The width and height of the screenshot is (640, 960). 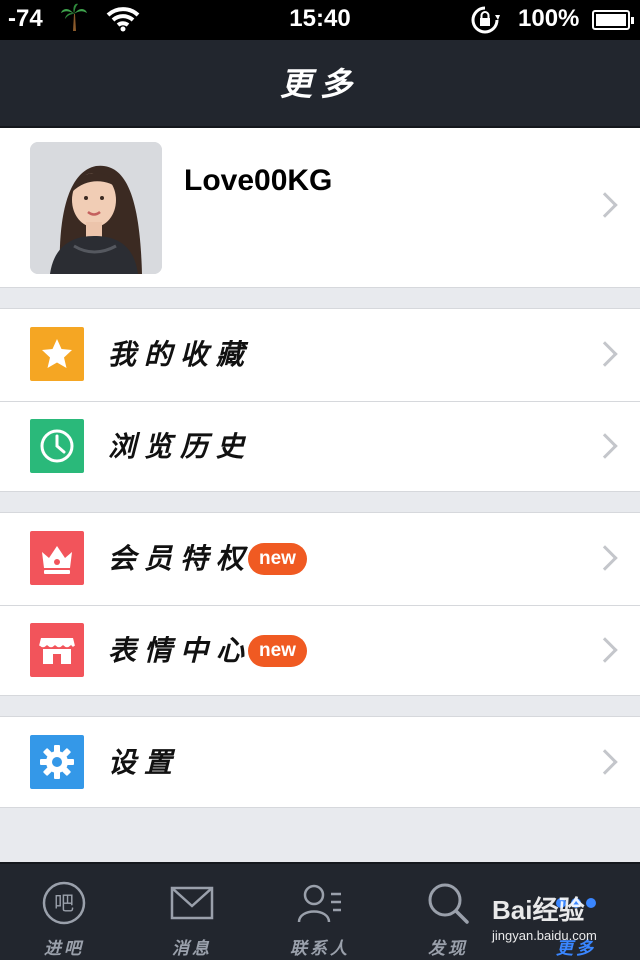 What do you see at coordinates (549, 18) in the screenshot?
I see `battery-percent: 100%` at bounding box center [549, 18].